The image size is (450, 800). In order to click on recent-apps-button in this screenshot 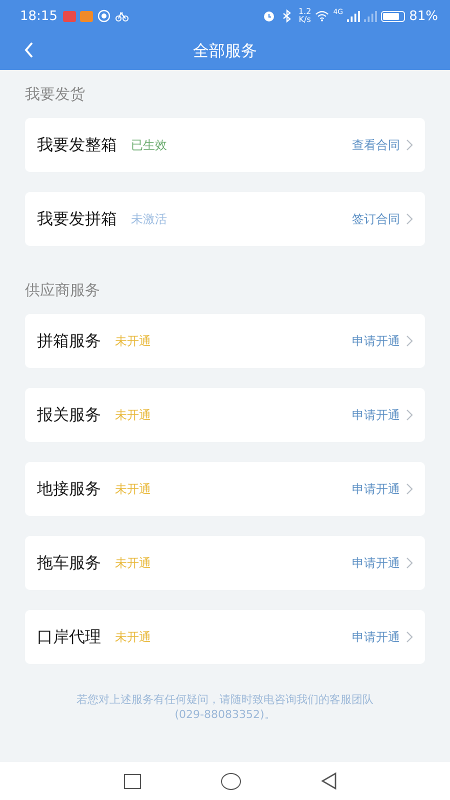, I will do `click(132, 781)`.